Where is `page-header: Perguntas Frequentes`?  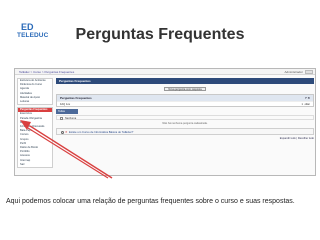
page-header: Perguntas Frequentes is located at coordinates (185, 81).